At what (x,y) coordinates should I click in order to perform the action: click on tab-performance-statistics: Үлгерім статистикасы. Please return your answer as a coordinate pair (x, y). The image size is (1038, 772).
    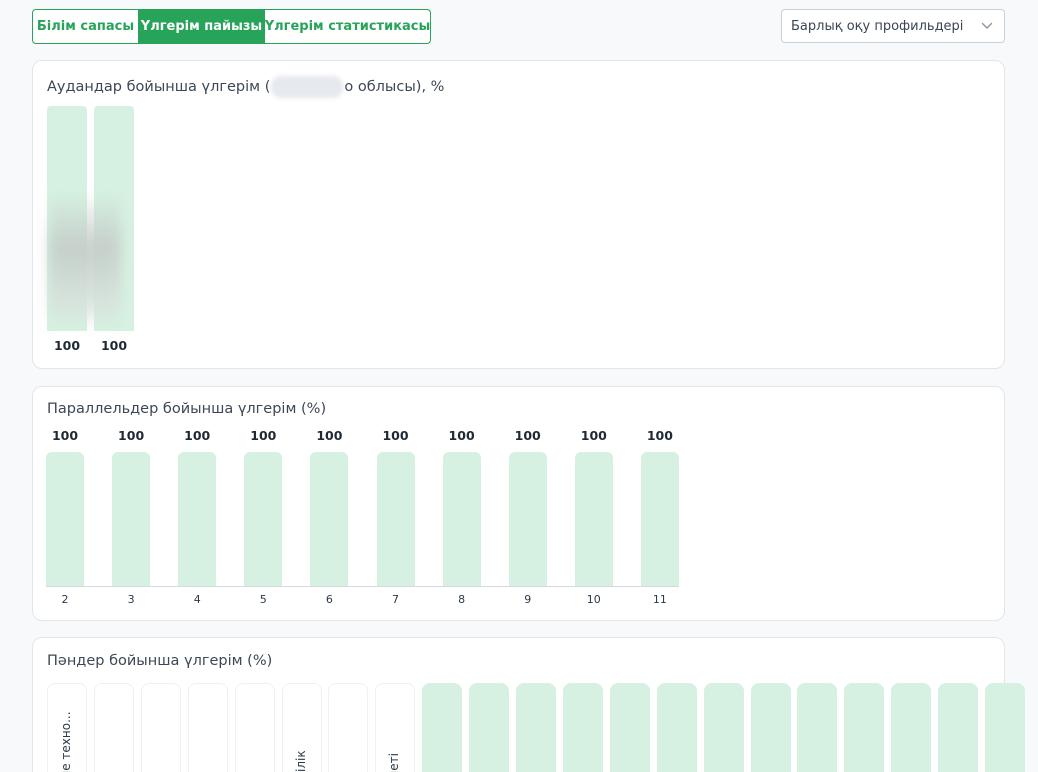
    Looking at the image, I should click on (347, 26).